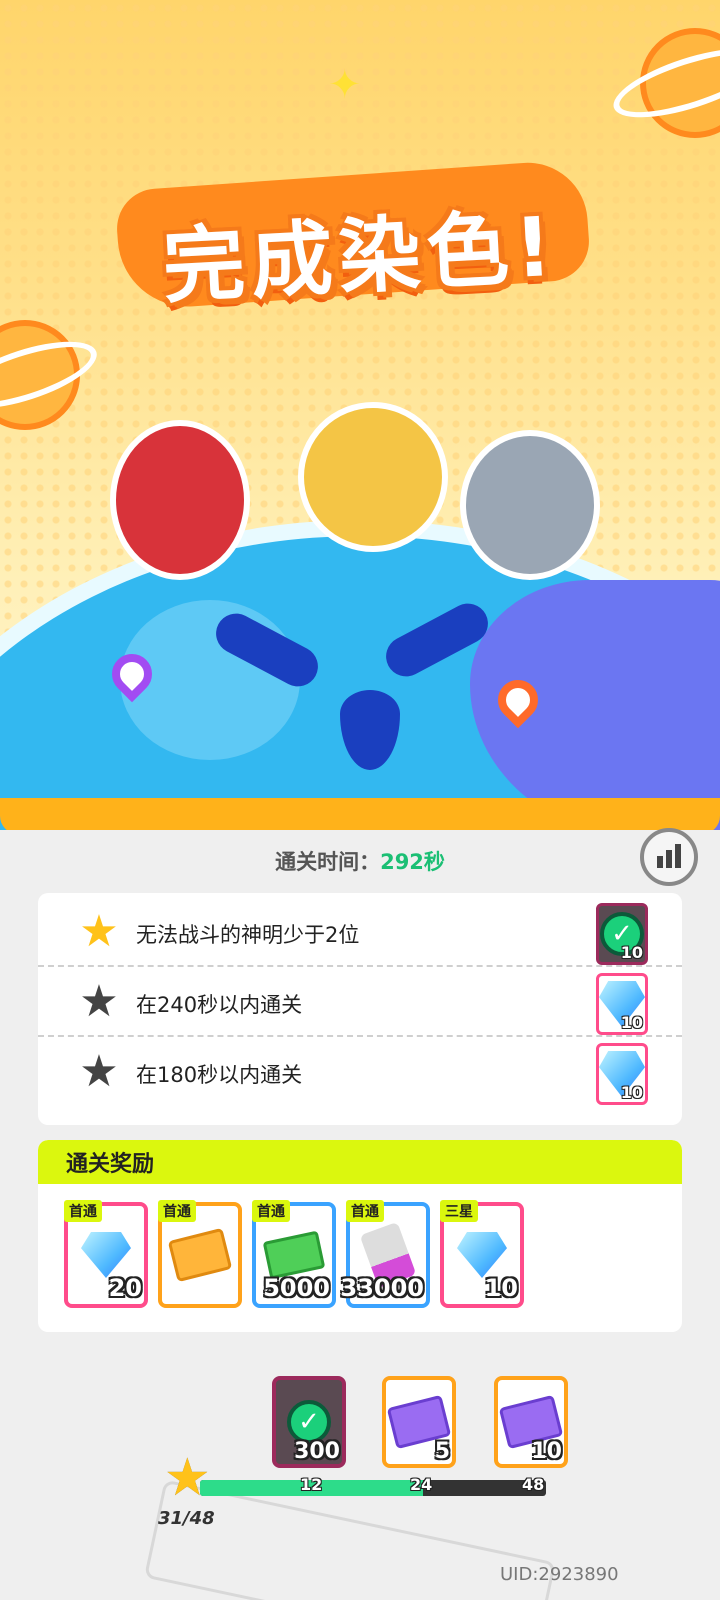 The width and height of the screenshot is (720, 1600). What do you see at coordinates (412, 862) in the screenshot?
I see `clear-time-value: 292秒` at bounding box center [412, 862].